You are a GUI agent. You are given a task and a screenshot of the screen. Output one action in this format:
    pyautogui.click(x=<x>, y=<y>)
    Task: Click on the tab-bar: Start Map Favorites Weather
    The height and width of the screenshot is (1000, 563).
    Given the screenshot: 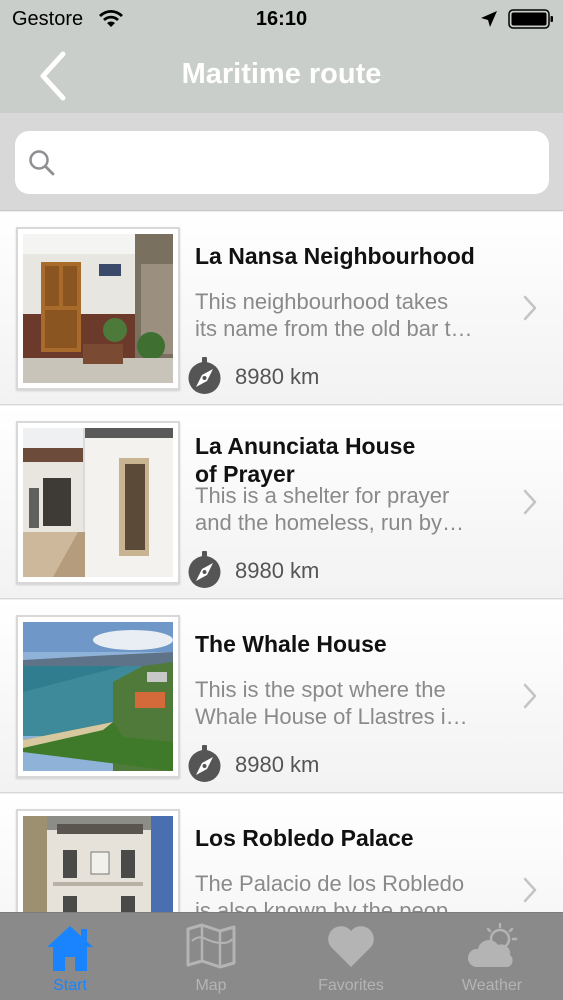 What is the action you would take?
    pyautogui.click(x=281, y=956)
    